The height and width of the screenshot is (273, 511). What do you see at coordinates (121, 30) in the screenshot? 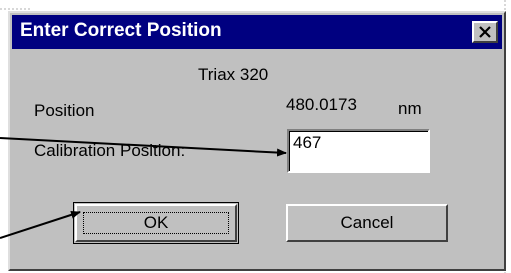
I see `dialog-title: Enter Correct Position` at bounding box center [121, 30].